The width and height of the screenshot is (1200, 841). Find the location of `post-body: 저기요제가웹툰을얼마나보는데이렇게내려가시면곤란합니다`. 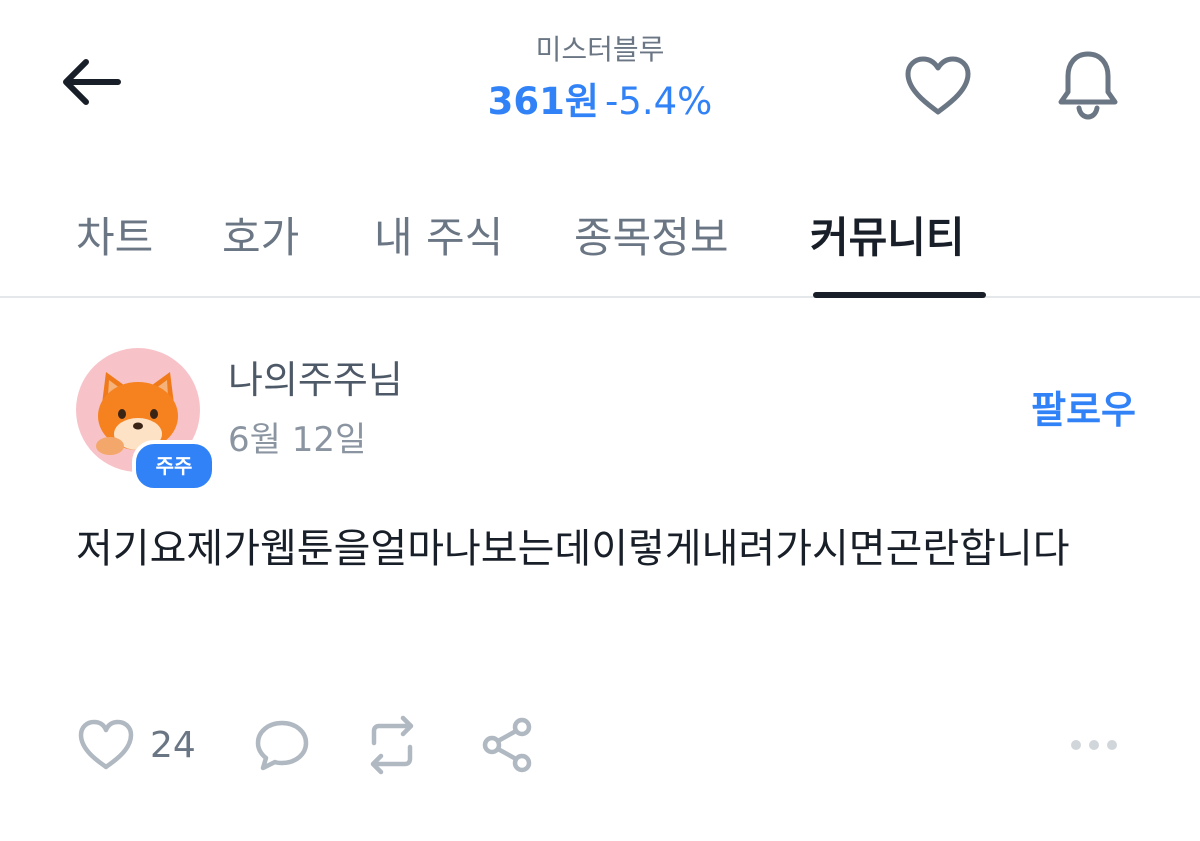

post-body: 저기요제가웹툰을얼마나보는데이렇게내려가시면곤란합니다 is located at coordinates (573, 549).